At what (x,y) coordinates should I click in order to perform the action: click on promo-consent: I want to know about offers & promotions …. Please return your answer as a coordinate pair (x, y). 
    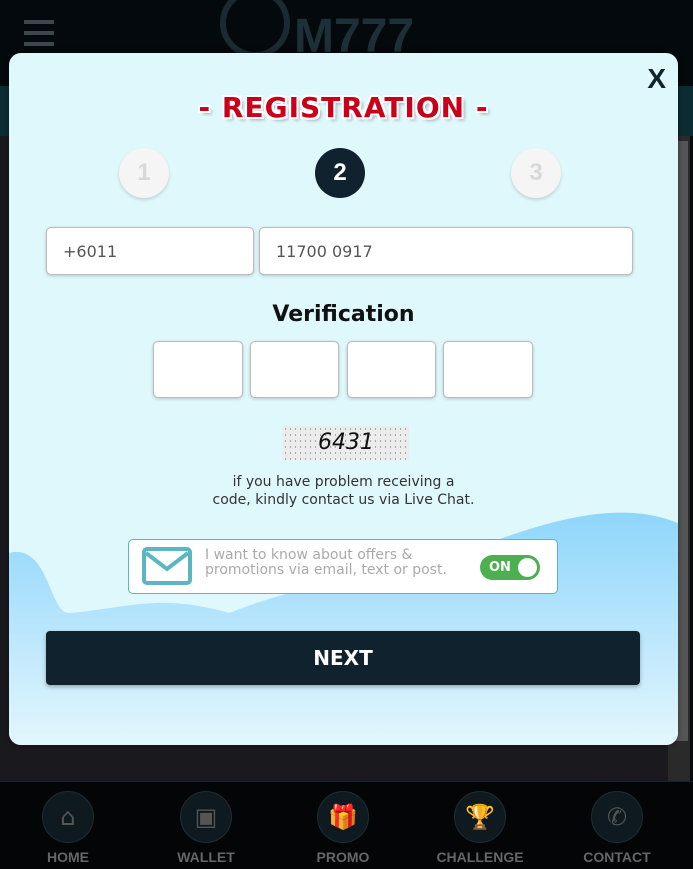
    Looking at the image, I should click on (343, 566).